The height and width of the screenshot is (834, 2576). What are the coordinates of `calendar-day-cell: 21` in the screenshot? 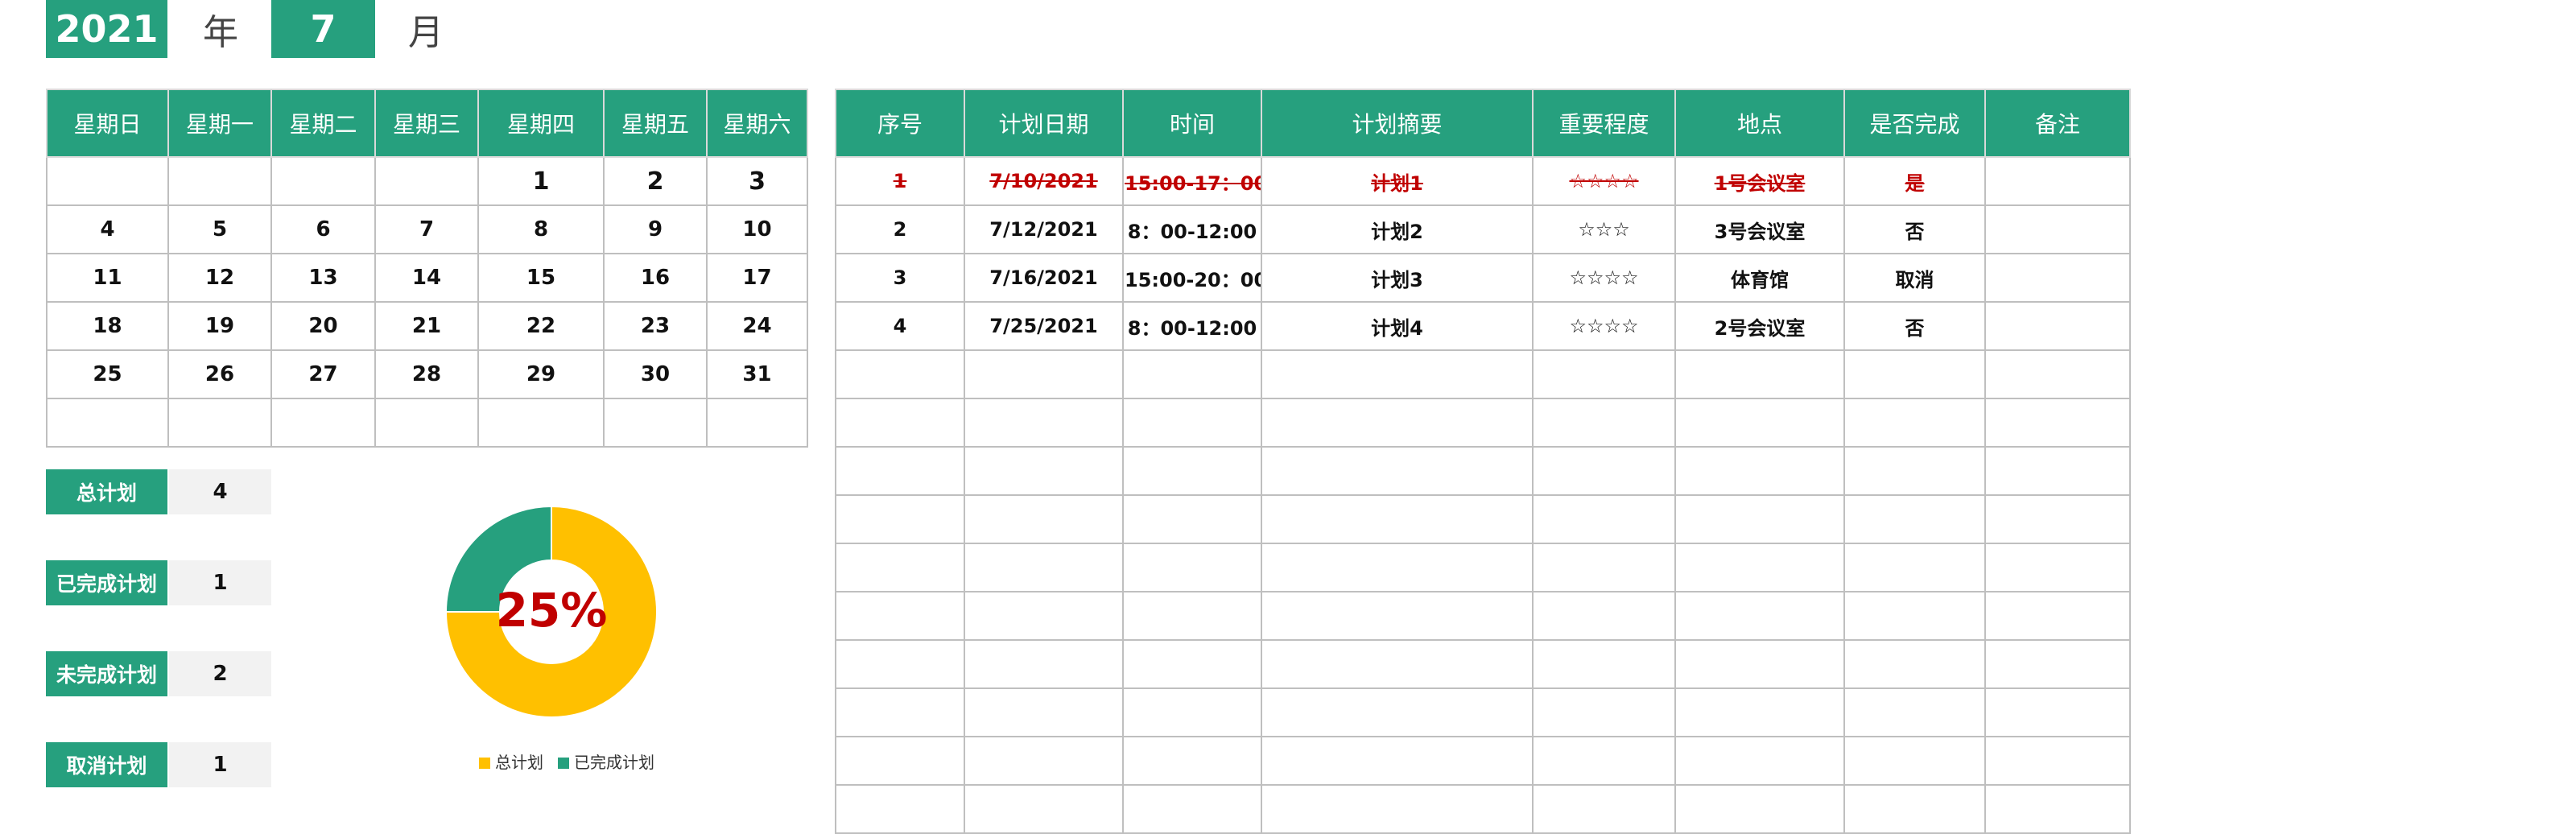 It's located at (426, 326).